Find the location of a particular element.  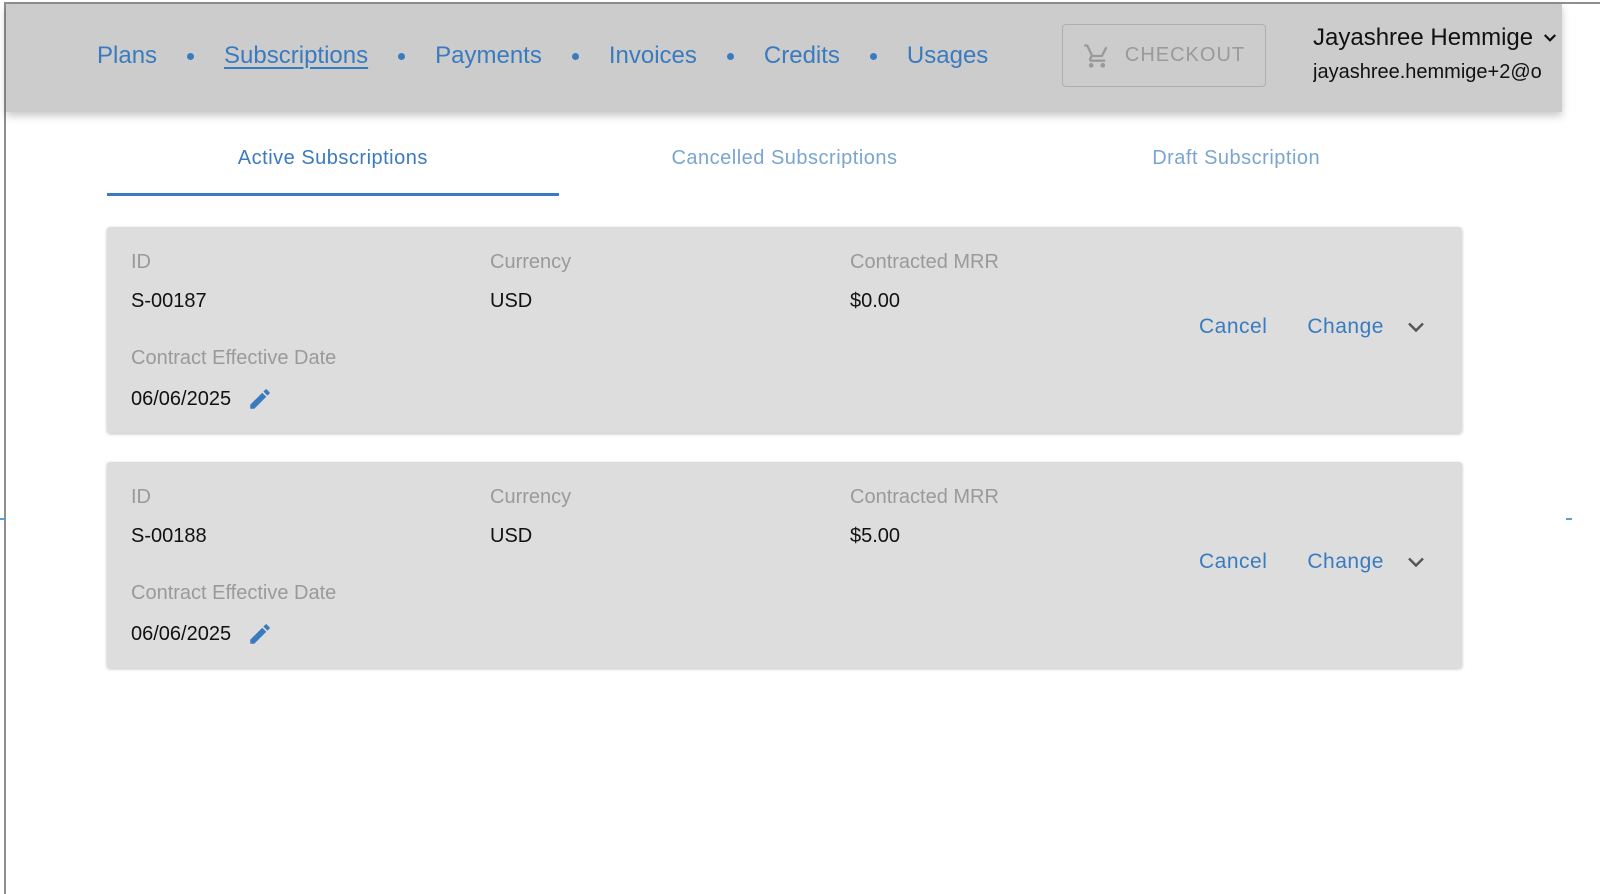

nav-invoices: Invoices is located at coordinates (653, 56).